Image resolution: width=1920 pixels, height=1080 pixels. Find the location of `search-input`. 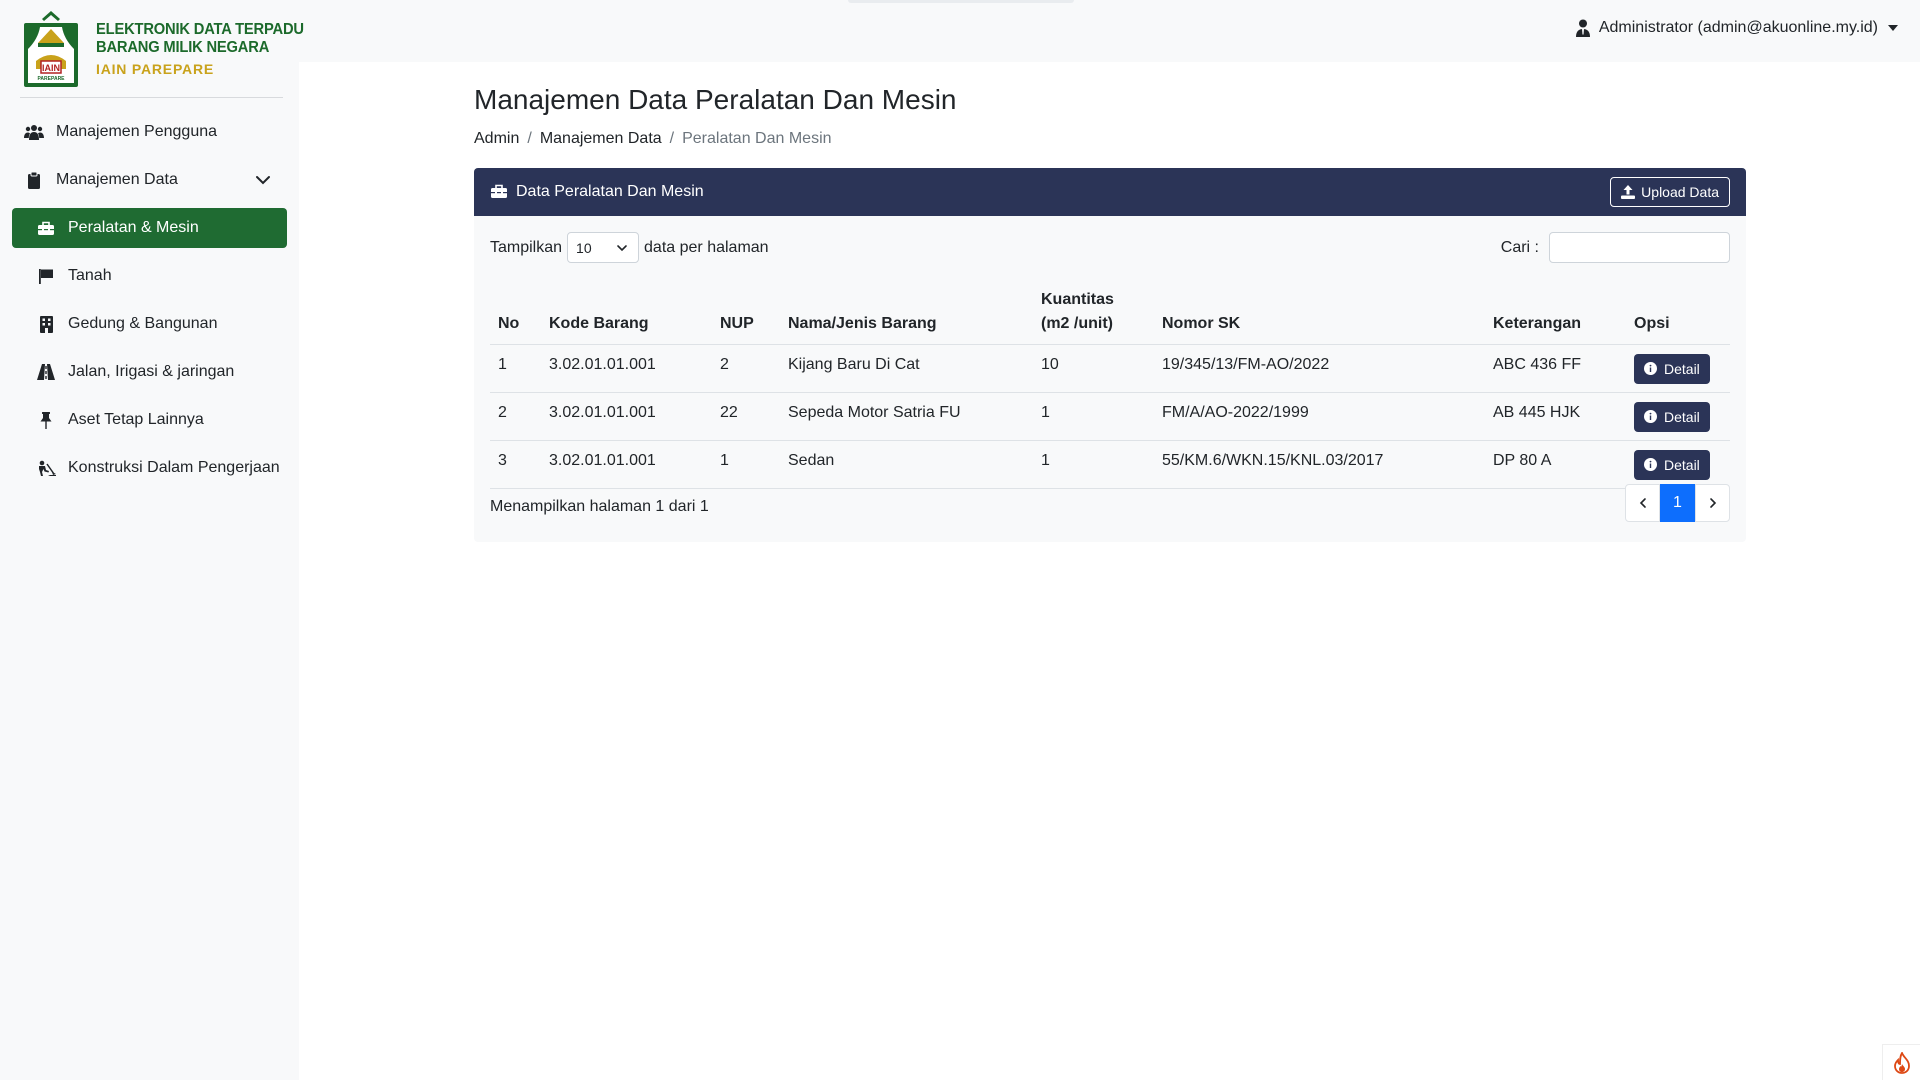

search-input is located at coordinates (1639, 247).